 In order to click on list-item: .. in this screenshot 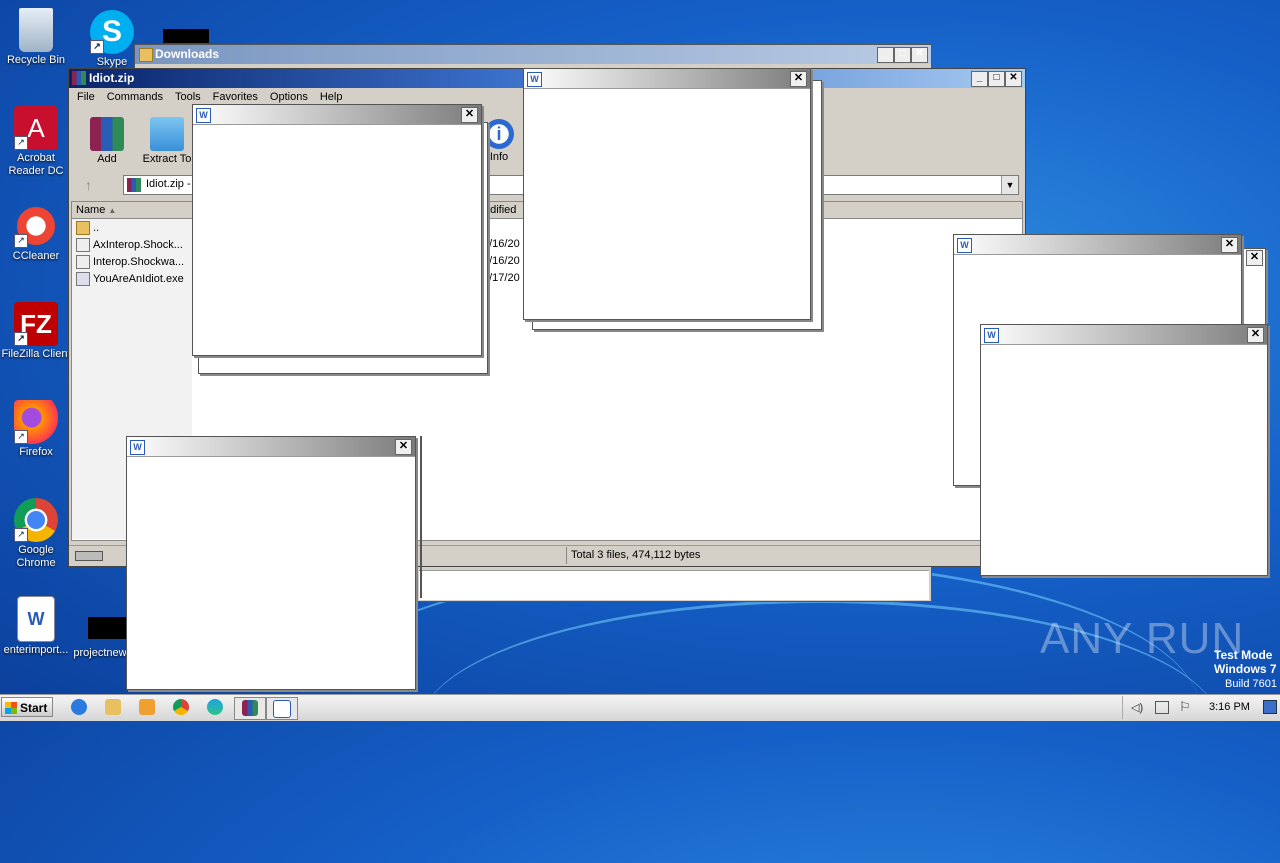, I will do `click(87, 228)`.